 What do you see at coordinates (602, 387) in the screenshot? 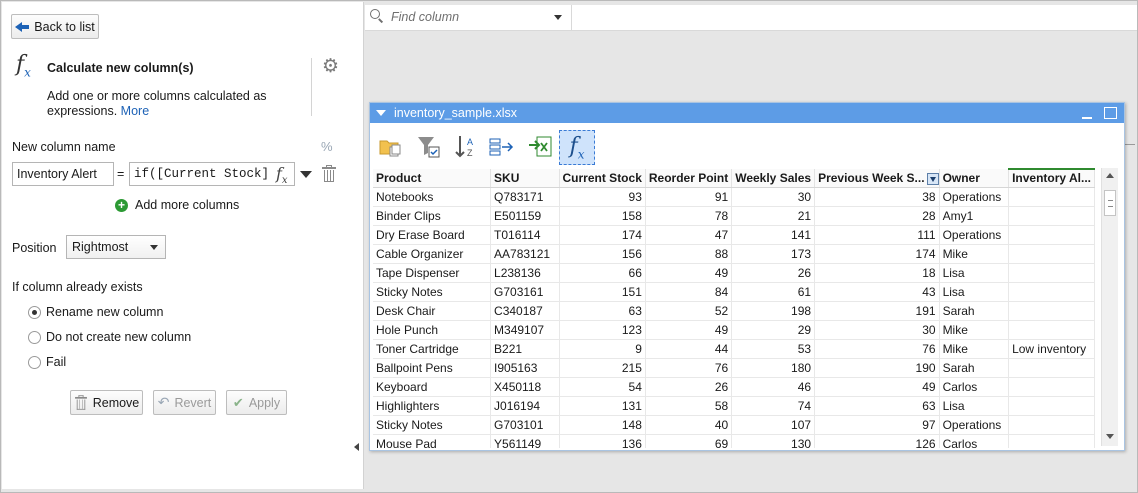
I see `table-cell: 54` at bounding box center [602, 387].